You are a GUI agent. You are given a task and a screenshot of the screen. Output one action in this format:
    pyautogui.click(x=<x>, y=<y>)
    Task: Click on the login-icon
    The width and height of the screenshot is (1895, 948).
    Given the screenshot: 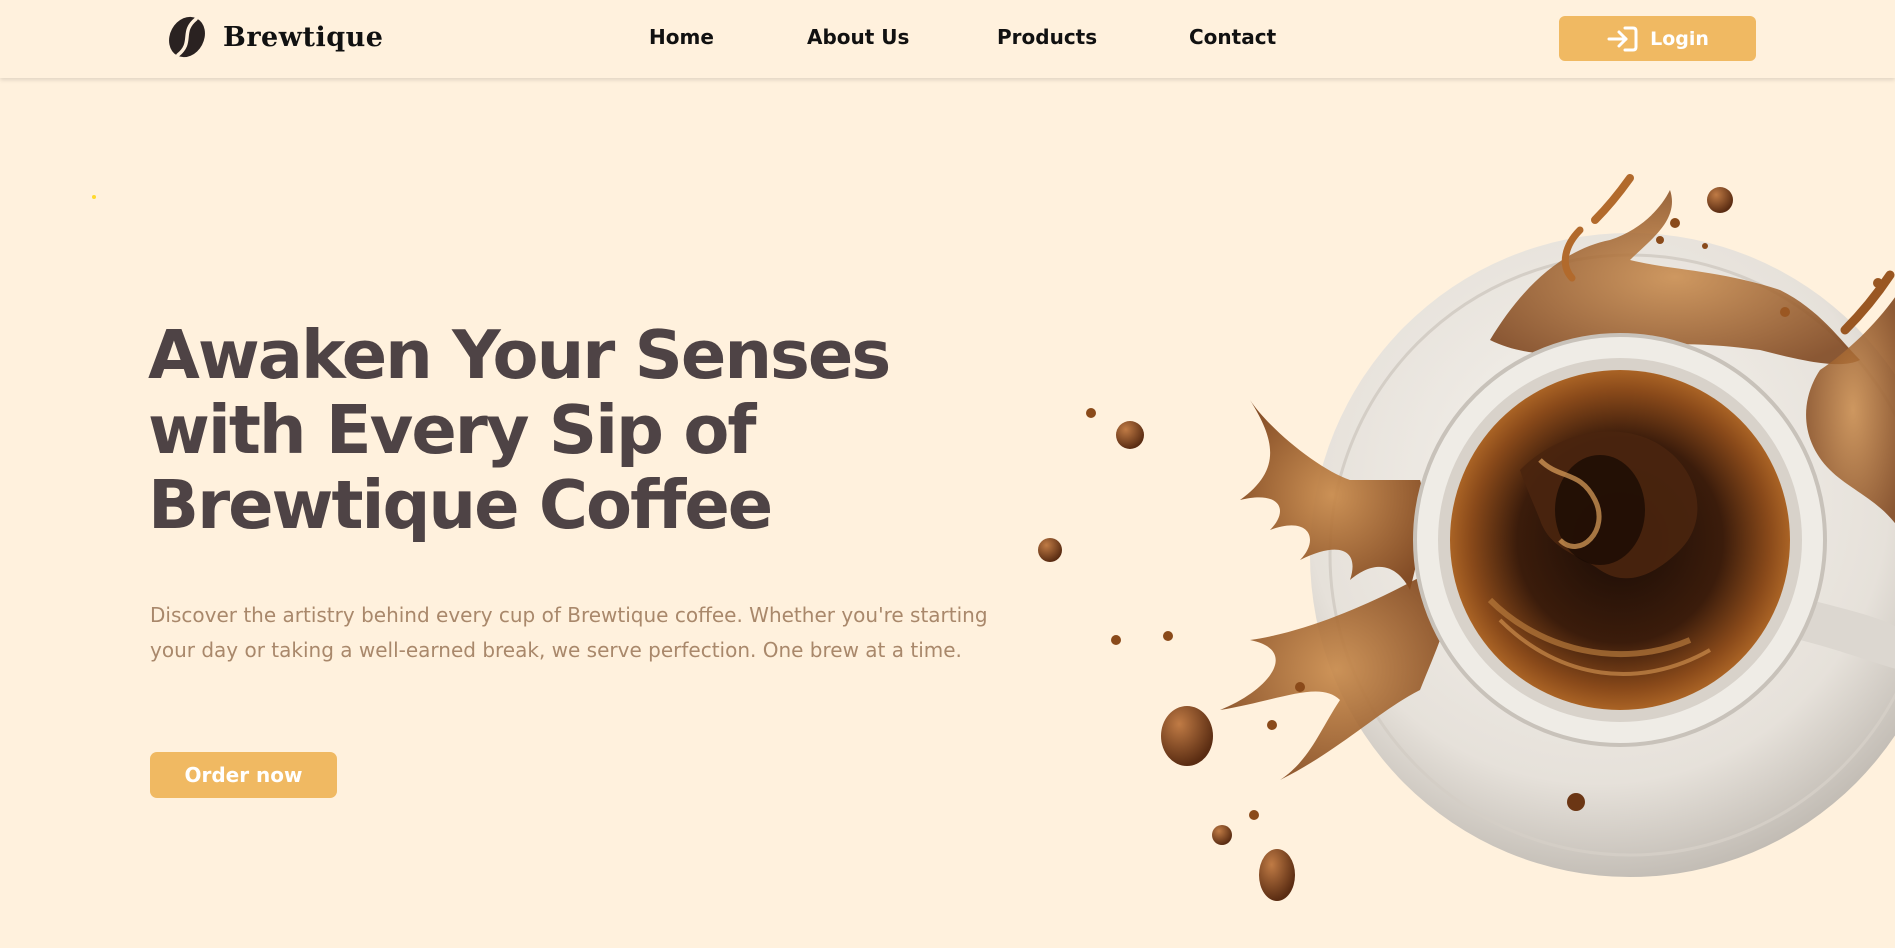 What is the action you would take?
    pyautogui.click(x=1622, y=38)
    